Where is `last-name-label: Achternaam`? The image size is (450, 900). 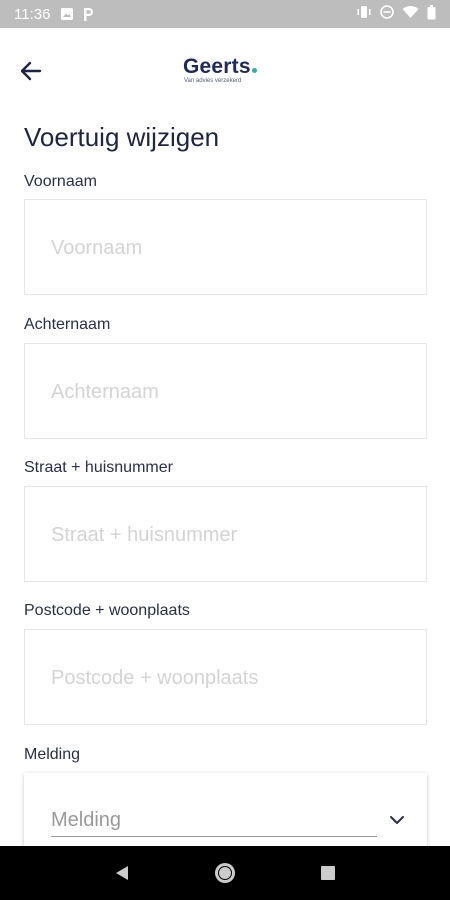
last-name-label: Achternaam is located at coordinates (67, 324).